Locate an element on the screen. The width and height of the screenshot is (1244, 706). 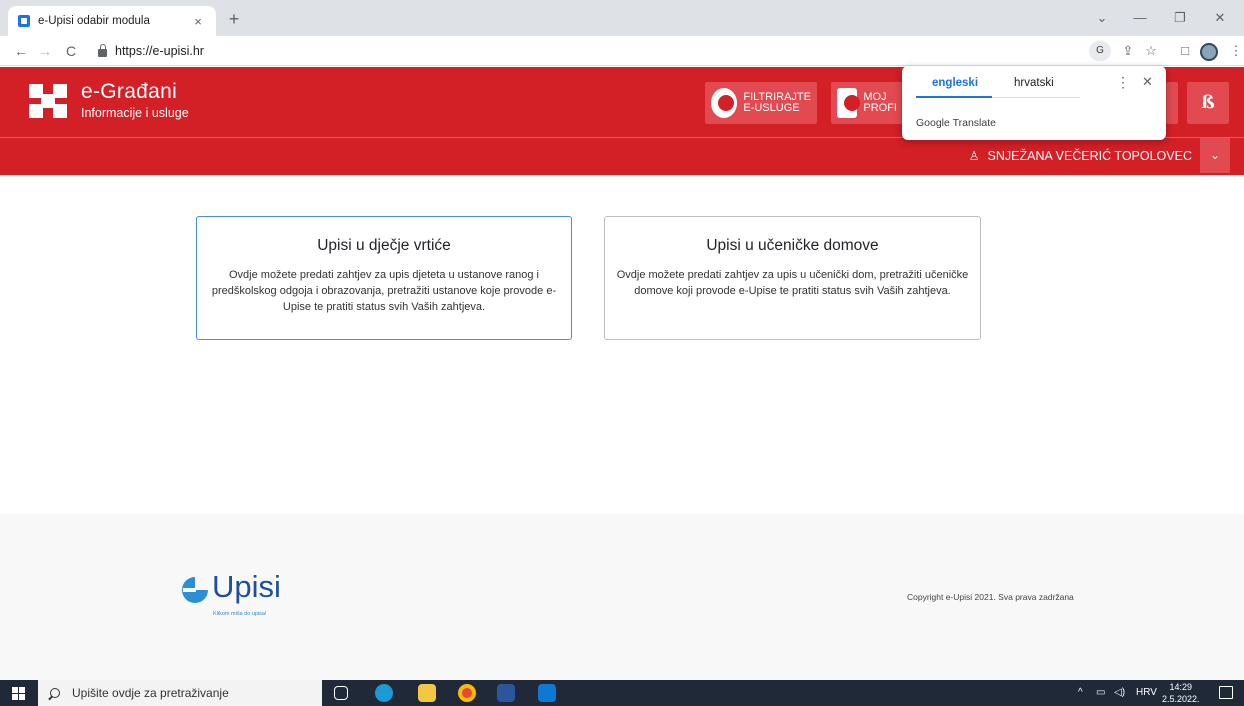
taskbar-search: Upišite ovdje za pretraživanje is located at coordinates (180, 693).